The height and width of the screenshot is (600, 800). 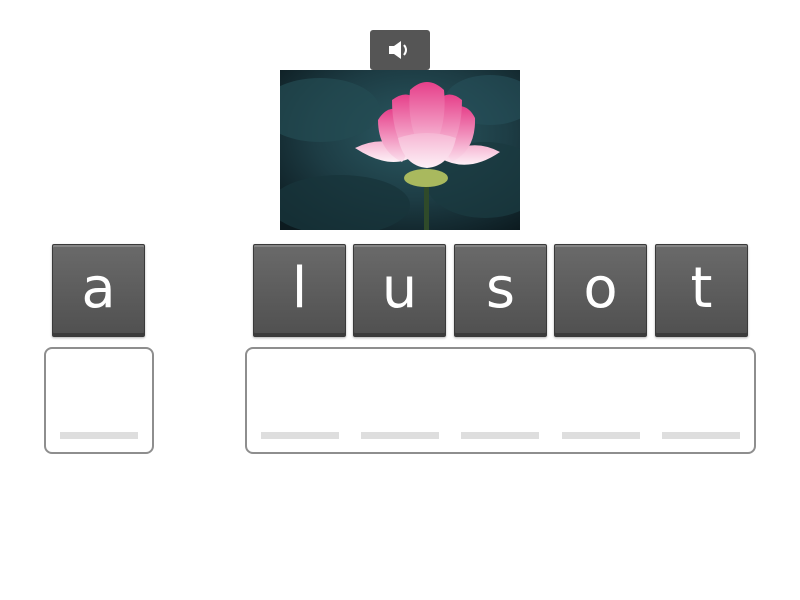 I want to click on speaker-icon, so click(x=398, y=50).